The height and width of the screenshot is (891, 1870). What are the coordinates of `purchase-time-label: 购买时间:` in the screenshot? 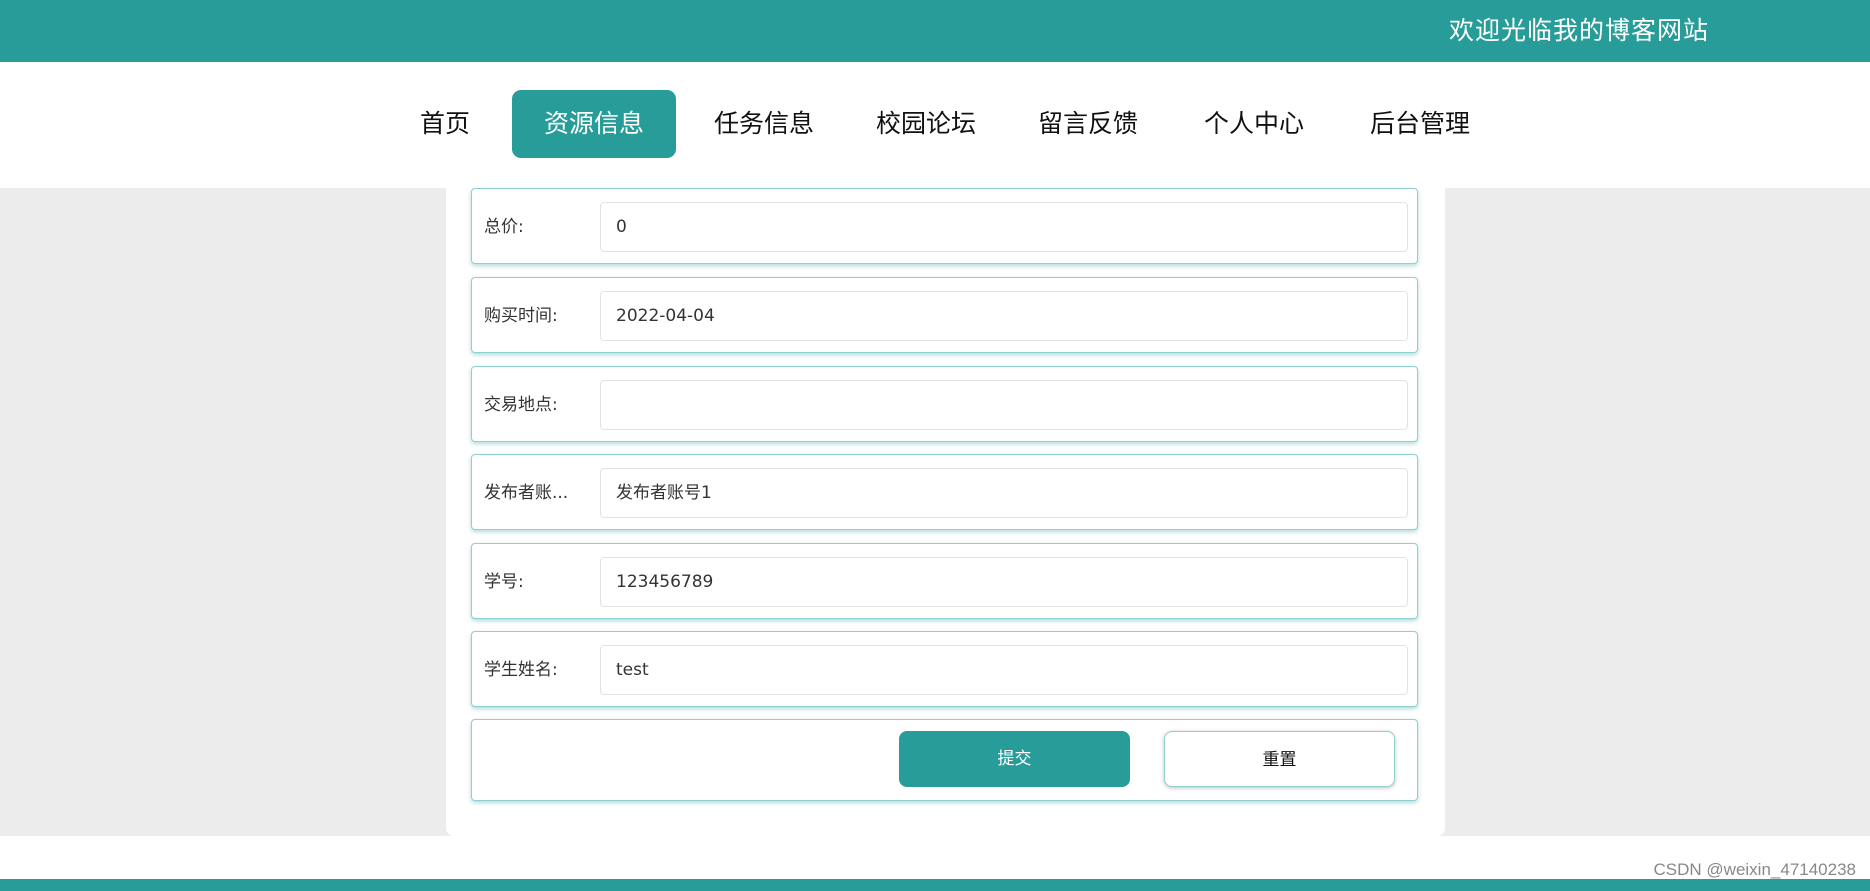 It's located at (521, 316).